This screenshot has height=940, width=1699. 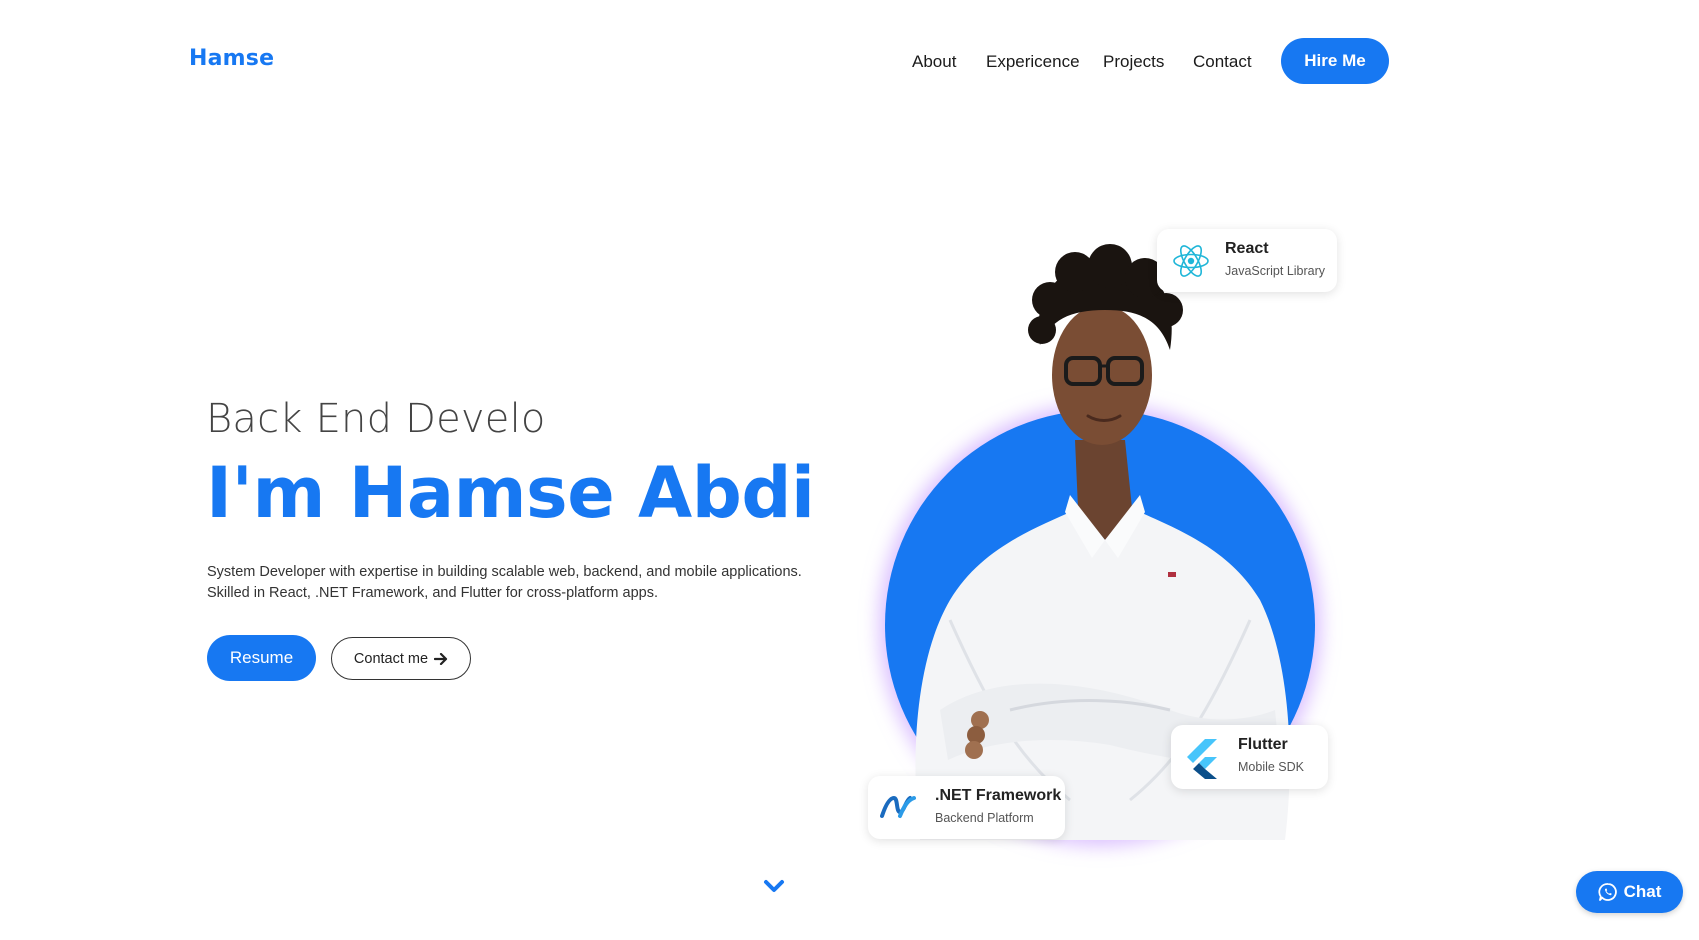 I want to click on hire-me-button: Hire Me, so click(x=1335, y=61).